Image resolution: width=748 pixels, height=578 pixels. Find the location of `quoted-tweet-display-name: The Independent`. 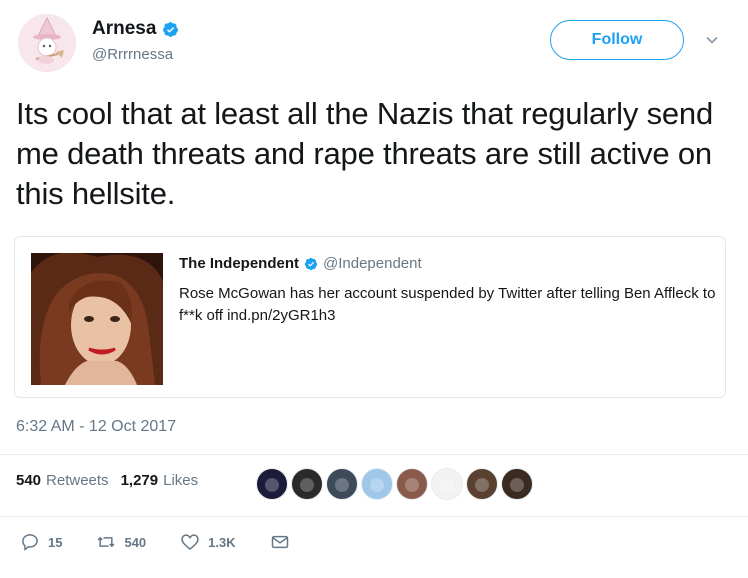

quoted-tweet-display-name: The Independent is located at coordinates (239, 263).